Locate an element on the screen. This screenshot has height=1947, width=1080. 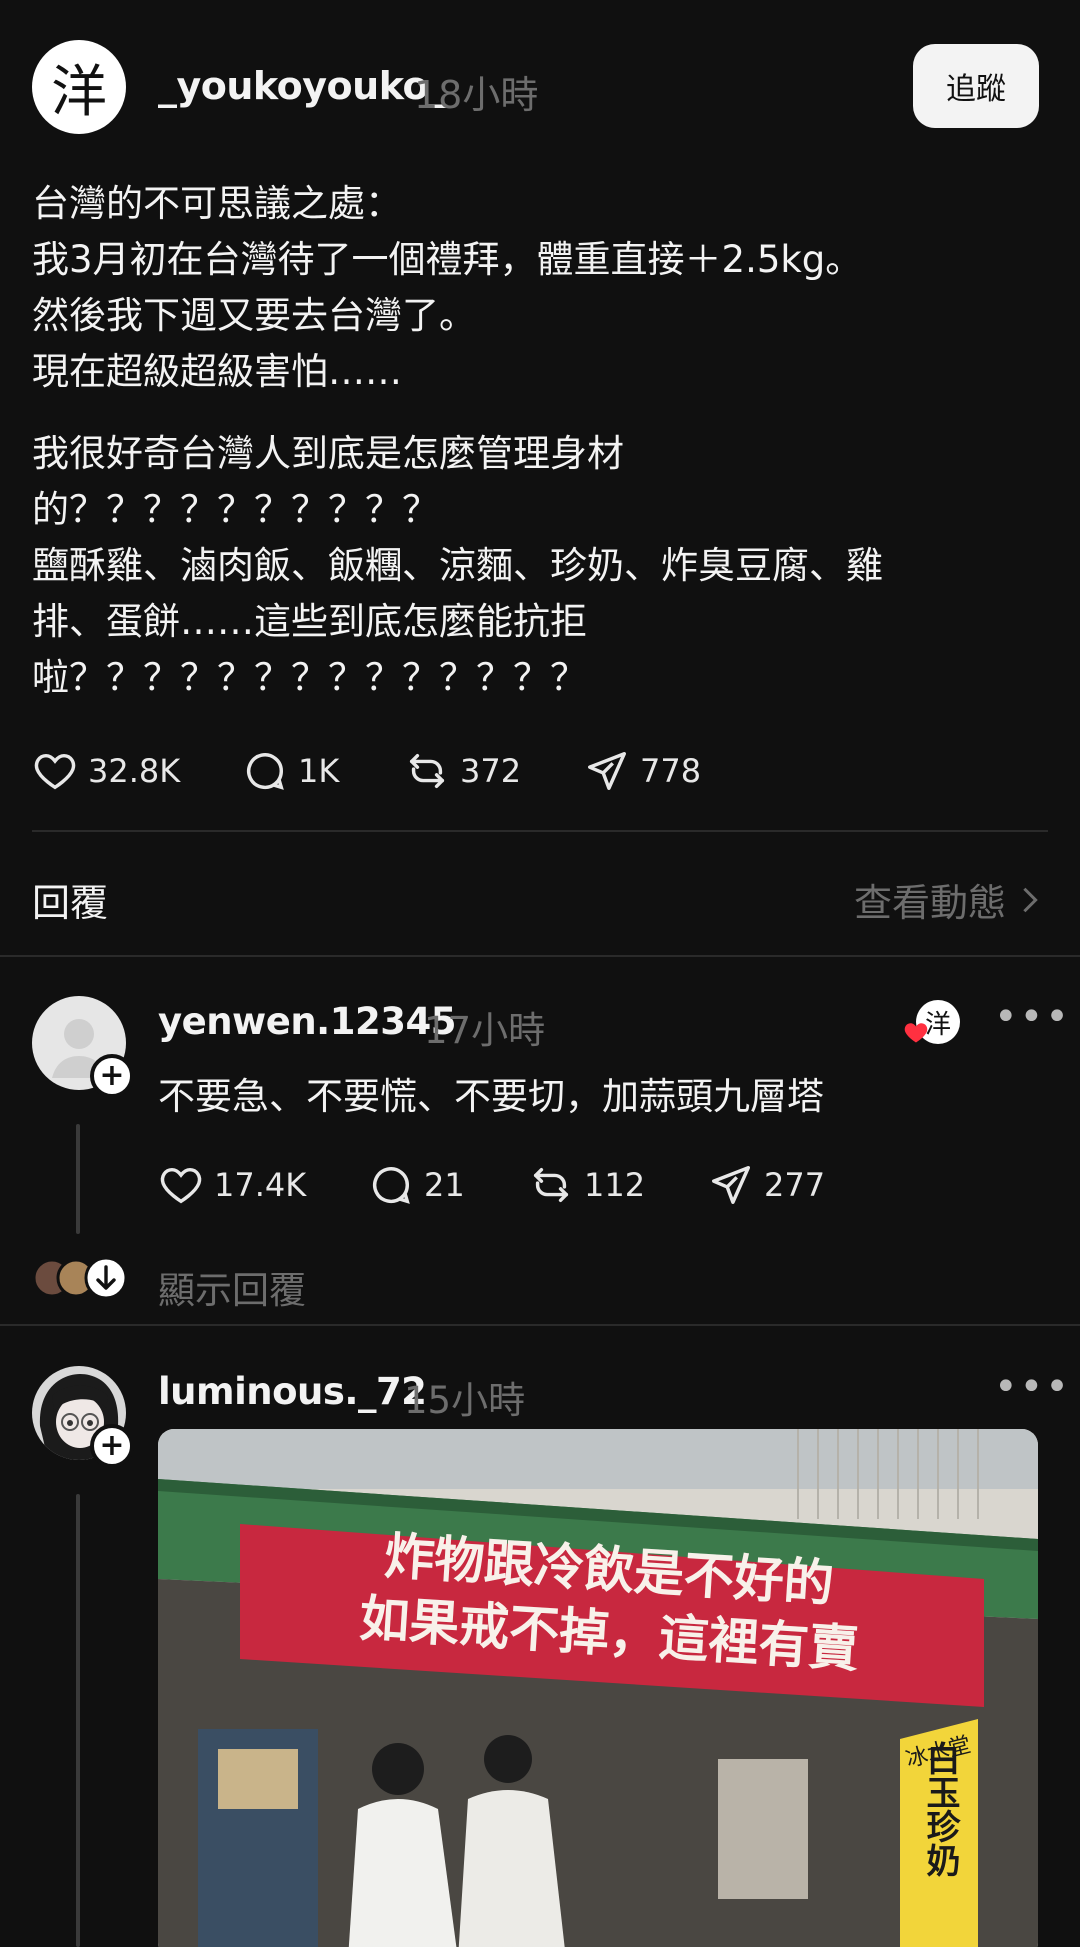
reply-1-text: 不要急、不要慌、不要切，加蒜頭九層塔 is located at coordinates (491, 1096).